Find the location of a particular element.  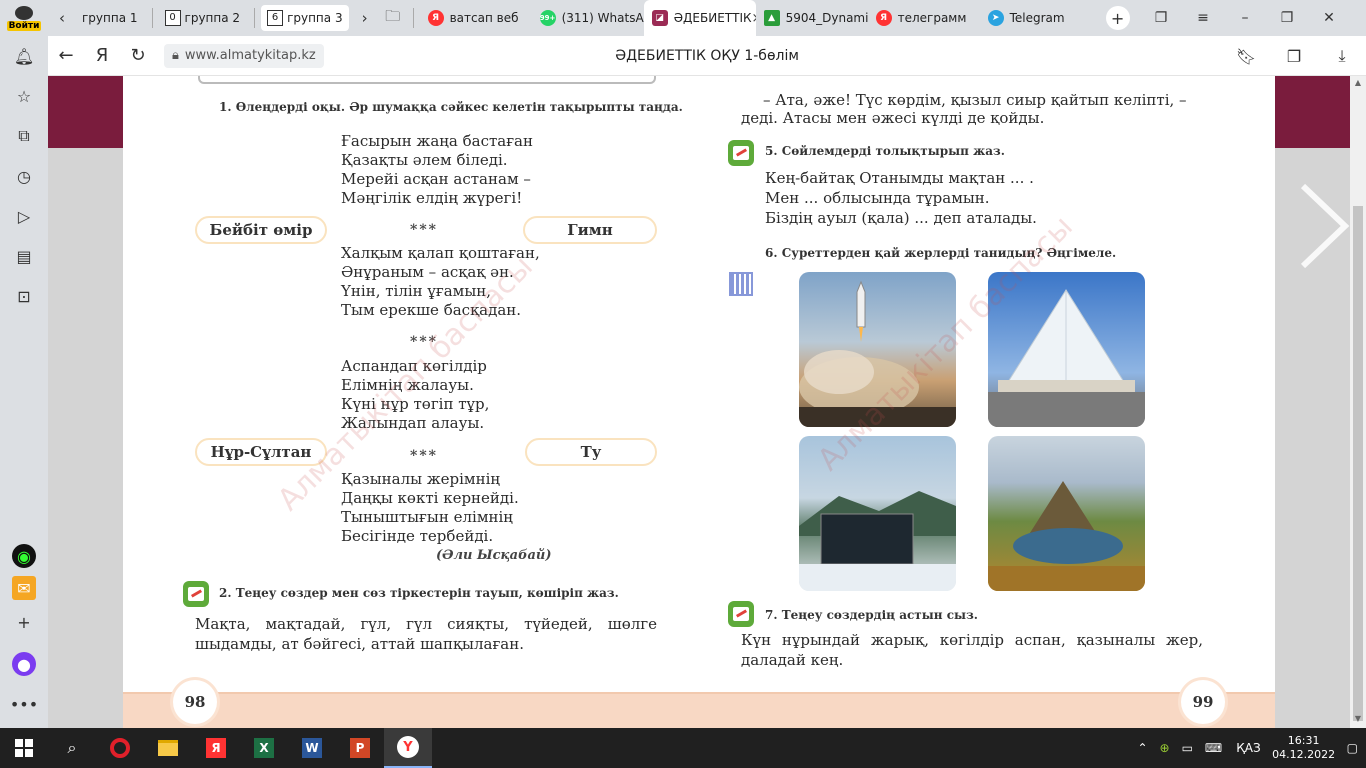

file-explorer-icon is located at coordinates (168, 748).